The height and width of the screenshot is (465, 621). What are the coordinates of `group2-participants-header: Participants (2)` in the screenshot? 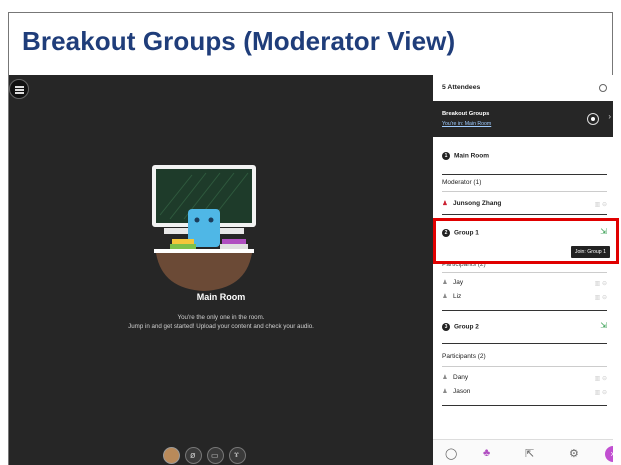 It's located at (464, 356).